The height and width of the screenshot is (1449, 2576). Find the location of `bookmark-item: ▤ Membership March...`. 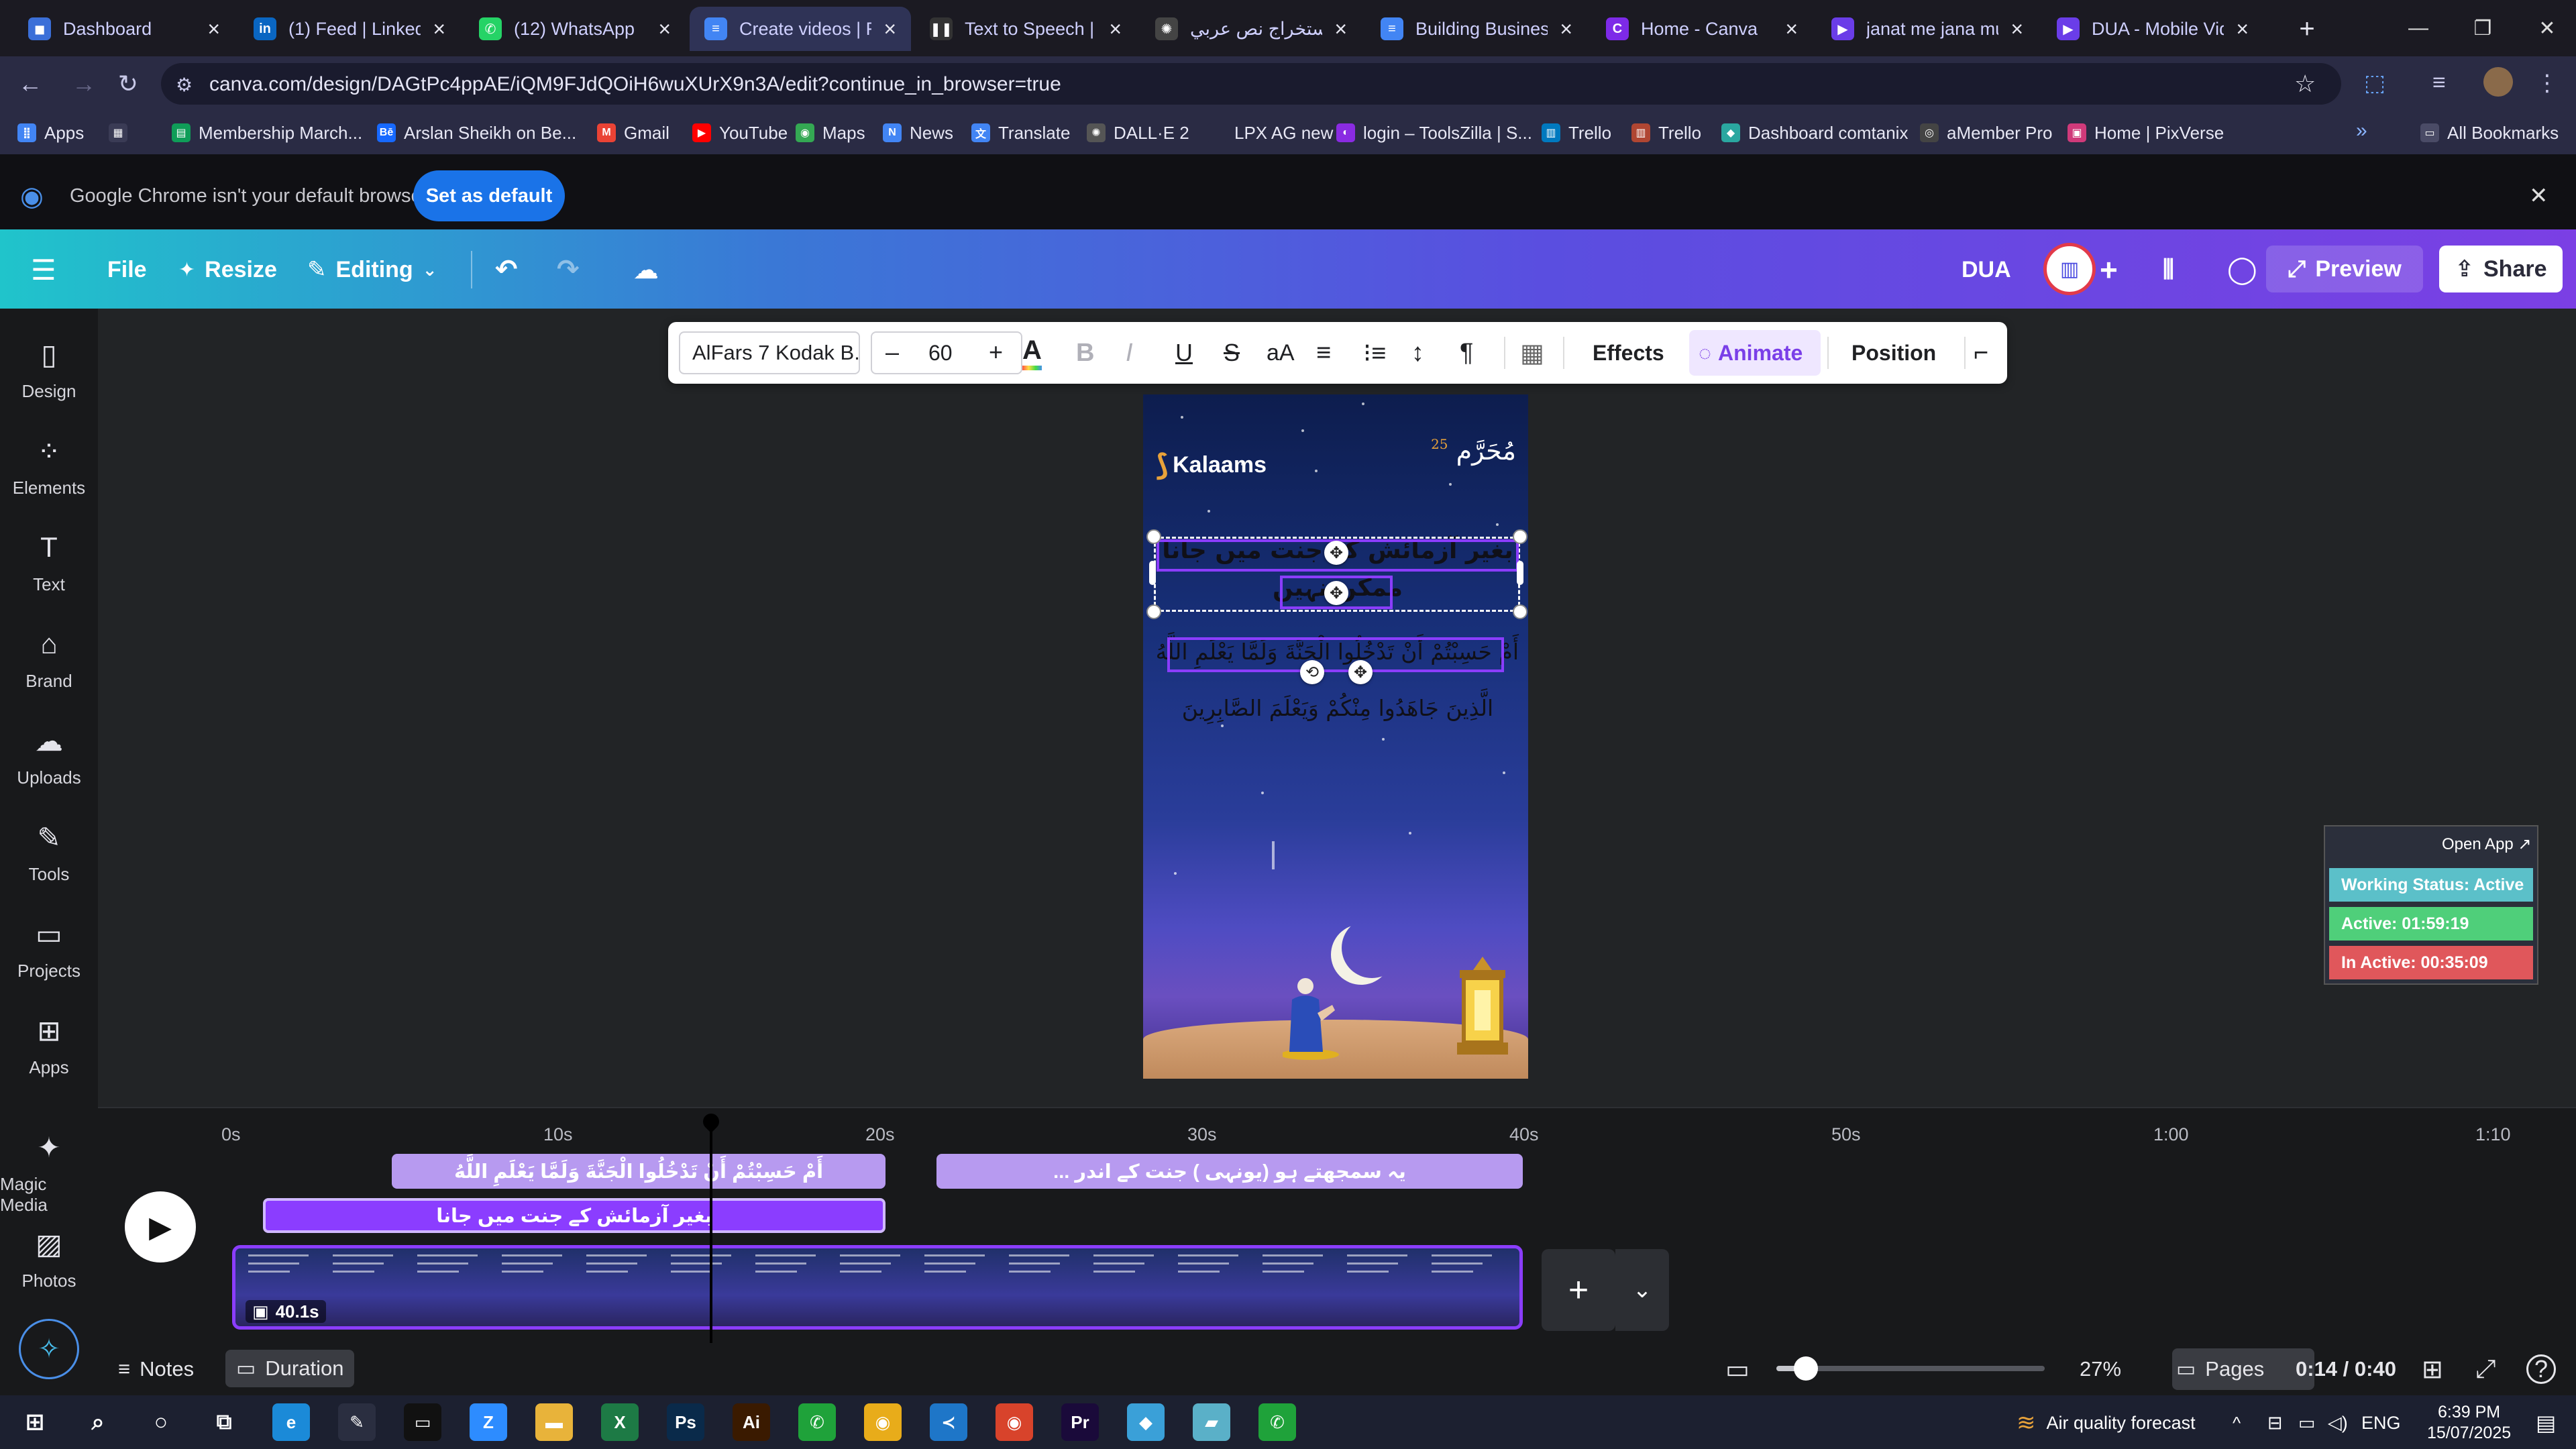

bookmark-item: ▤ Membership March... is located at coordinates (267, 133).